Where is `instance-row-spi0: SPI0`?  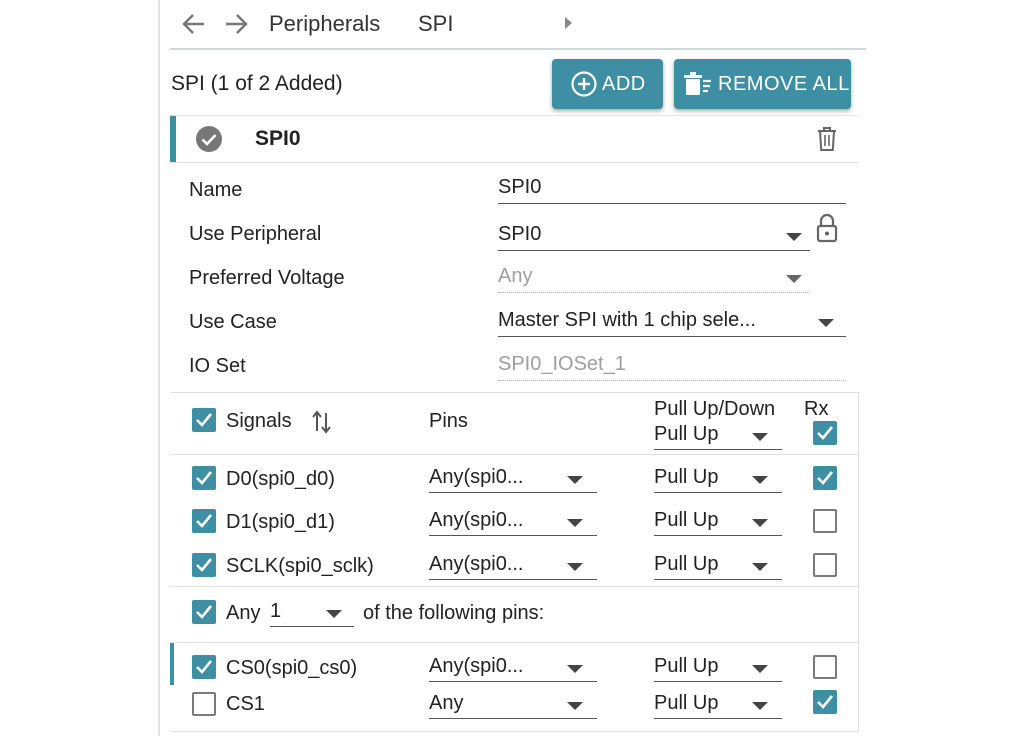
instance-row-spi0: SPI0 is located at coordinates (514, 139).